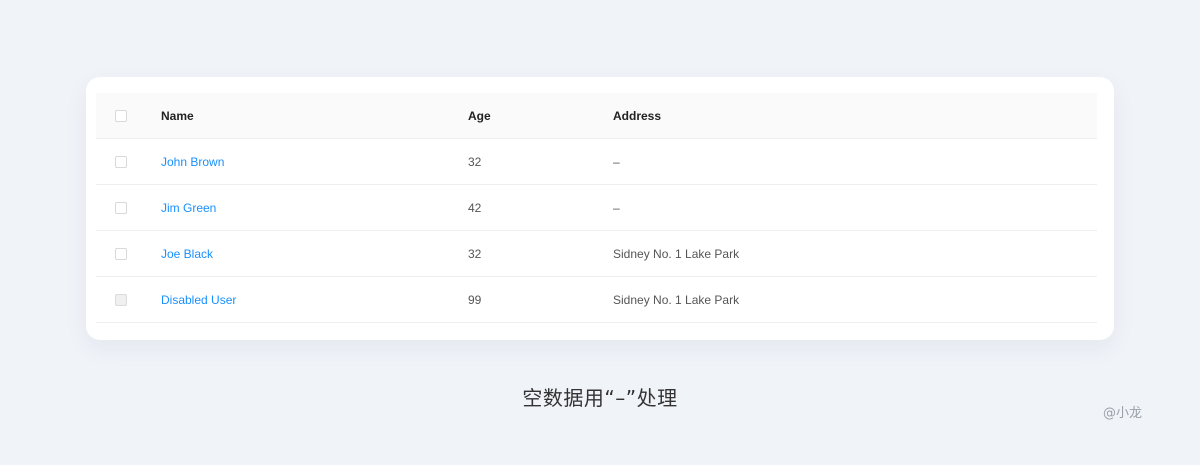 The width and height of the screenshot is (1200, 465). I want to click on table-row: Joe Black 32 Sidney No. 1 Lake Park, so click(596, 254).